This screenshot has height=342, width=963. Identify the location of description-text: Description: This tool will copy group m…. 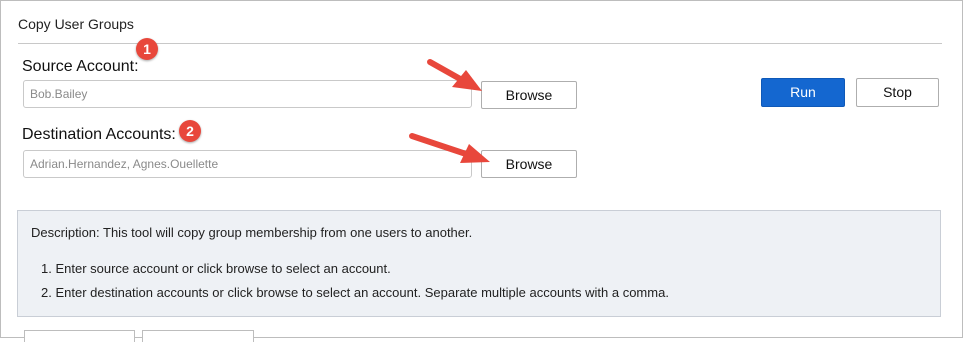
(252, 232).